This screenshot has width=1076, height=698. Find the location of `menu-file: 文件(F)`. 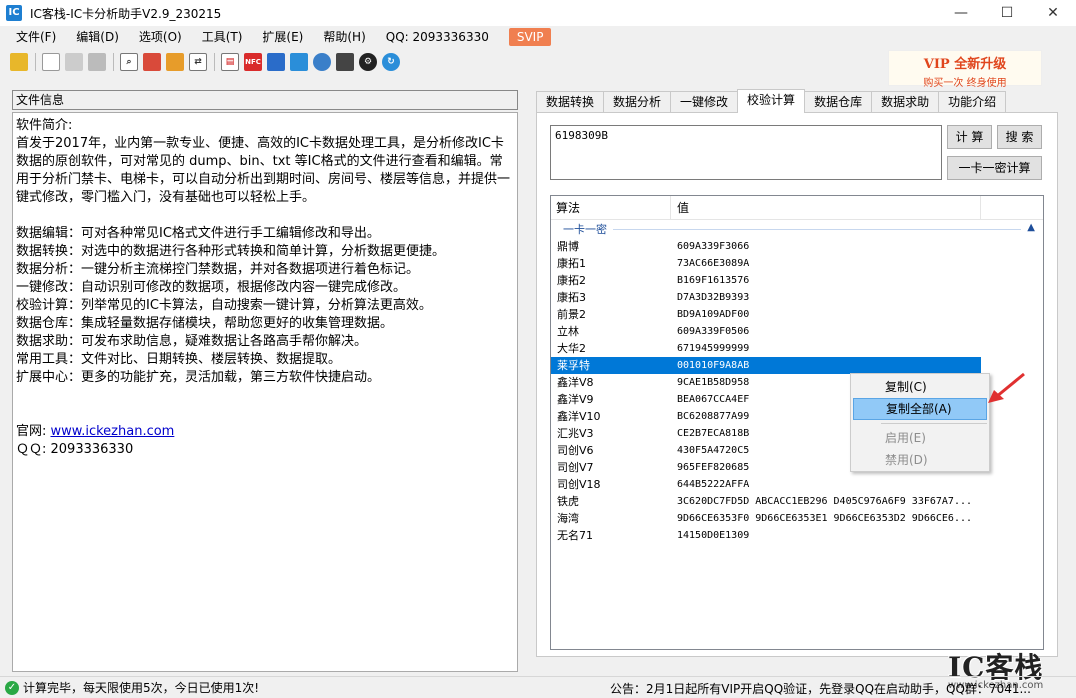

menu-file: 文件(F) is located at coordinates (36, 37).